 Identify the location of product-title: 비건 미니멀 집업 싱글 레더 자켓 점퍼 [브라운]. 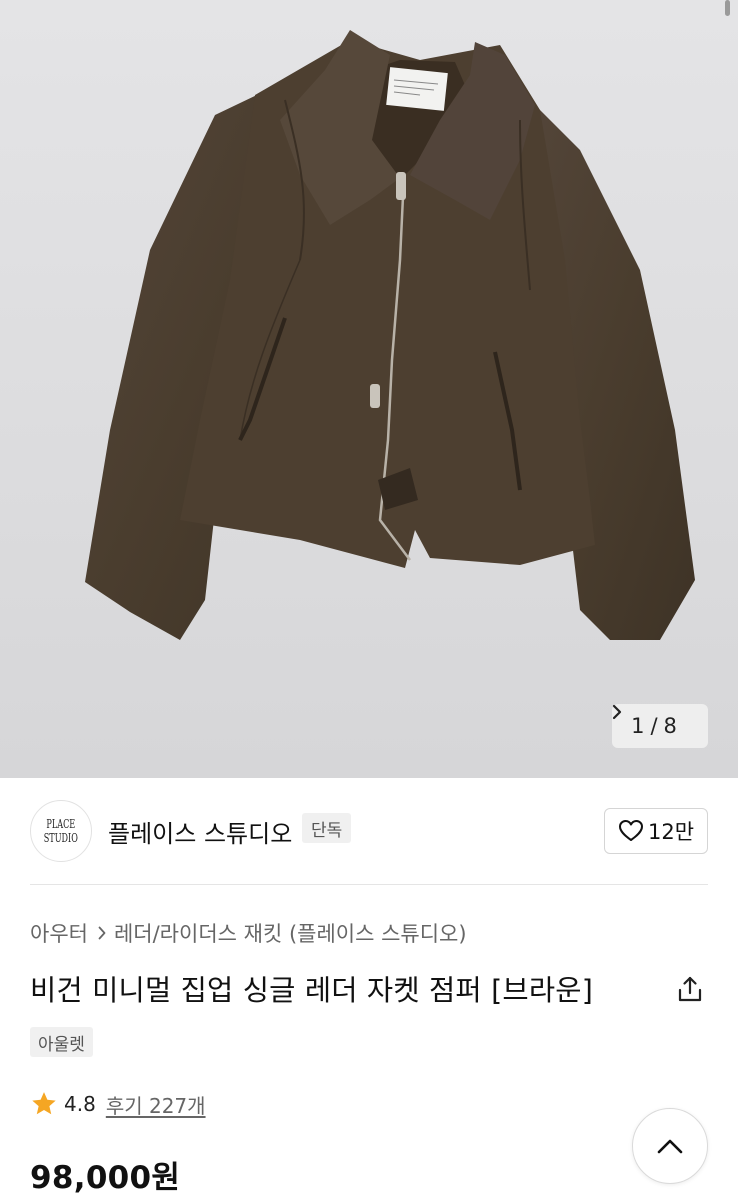
(312, 990).